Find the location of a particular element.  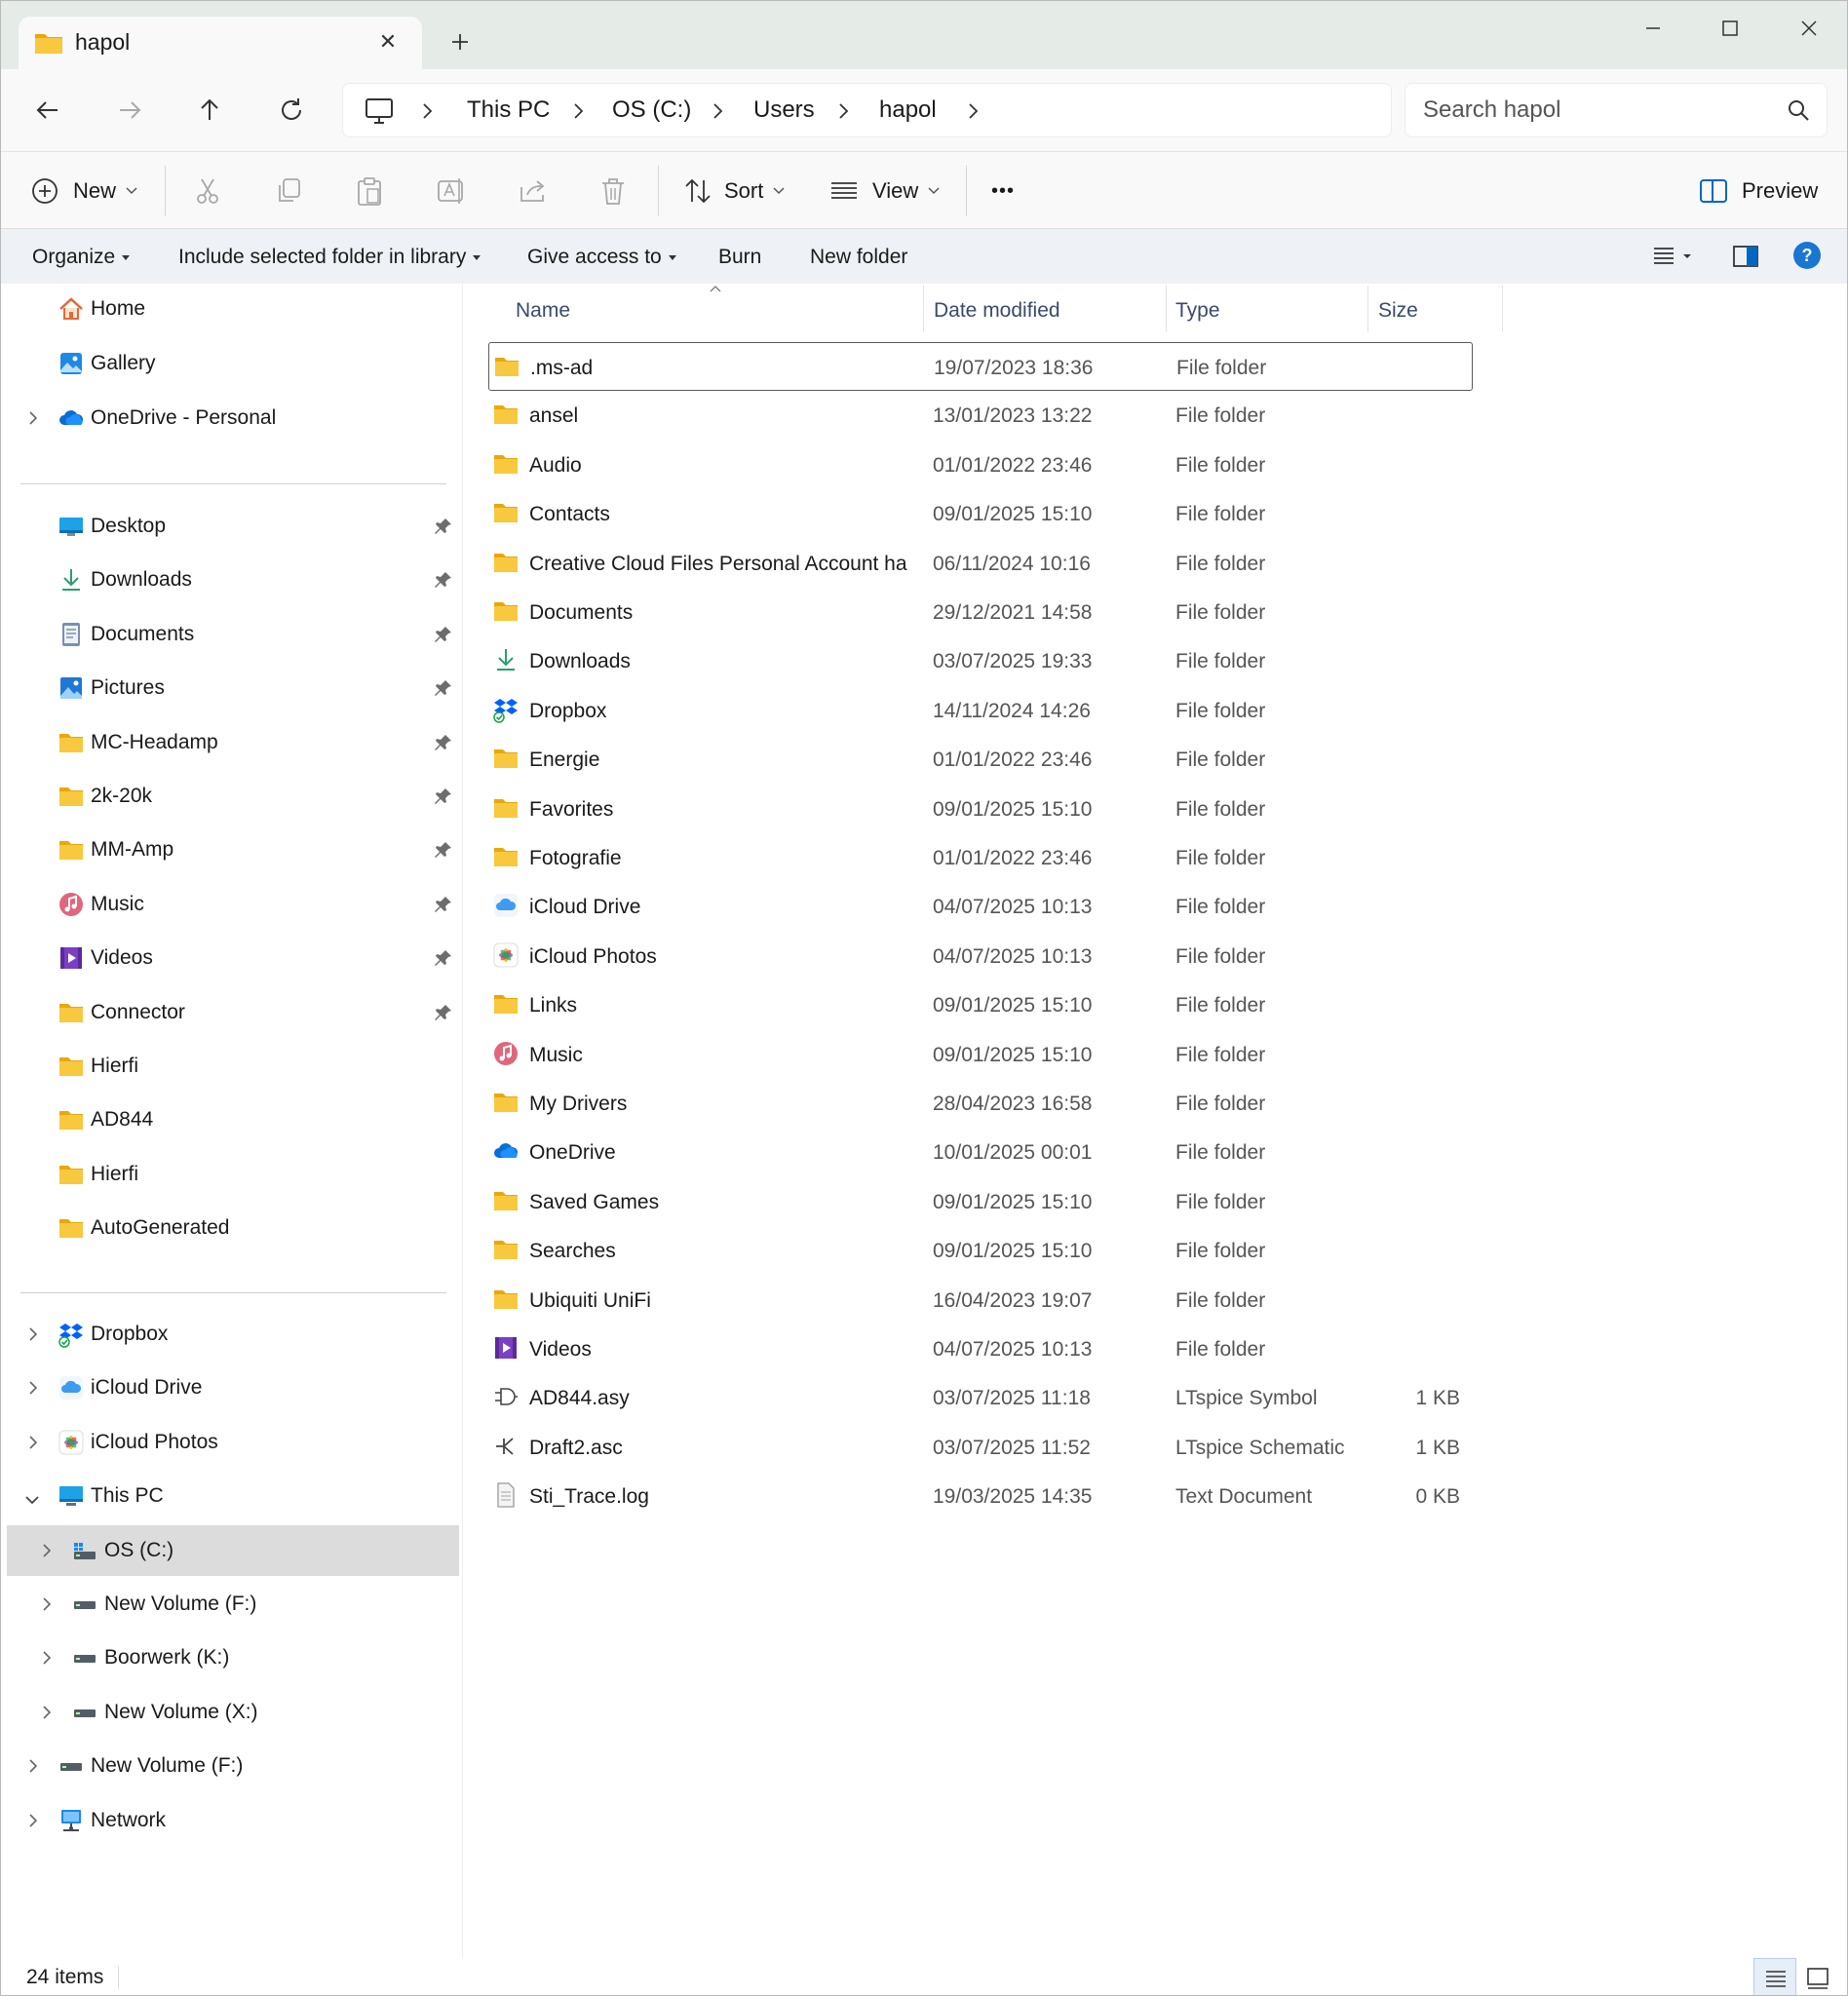

sidebar-item-dropbox: Dropbox is located at coordinates (233, 1334).